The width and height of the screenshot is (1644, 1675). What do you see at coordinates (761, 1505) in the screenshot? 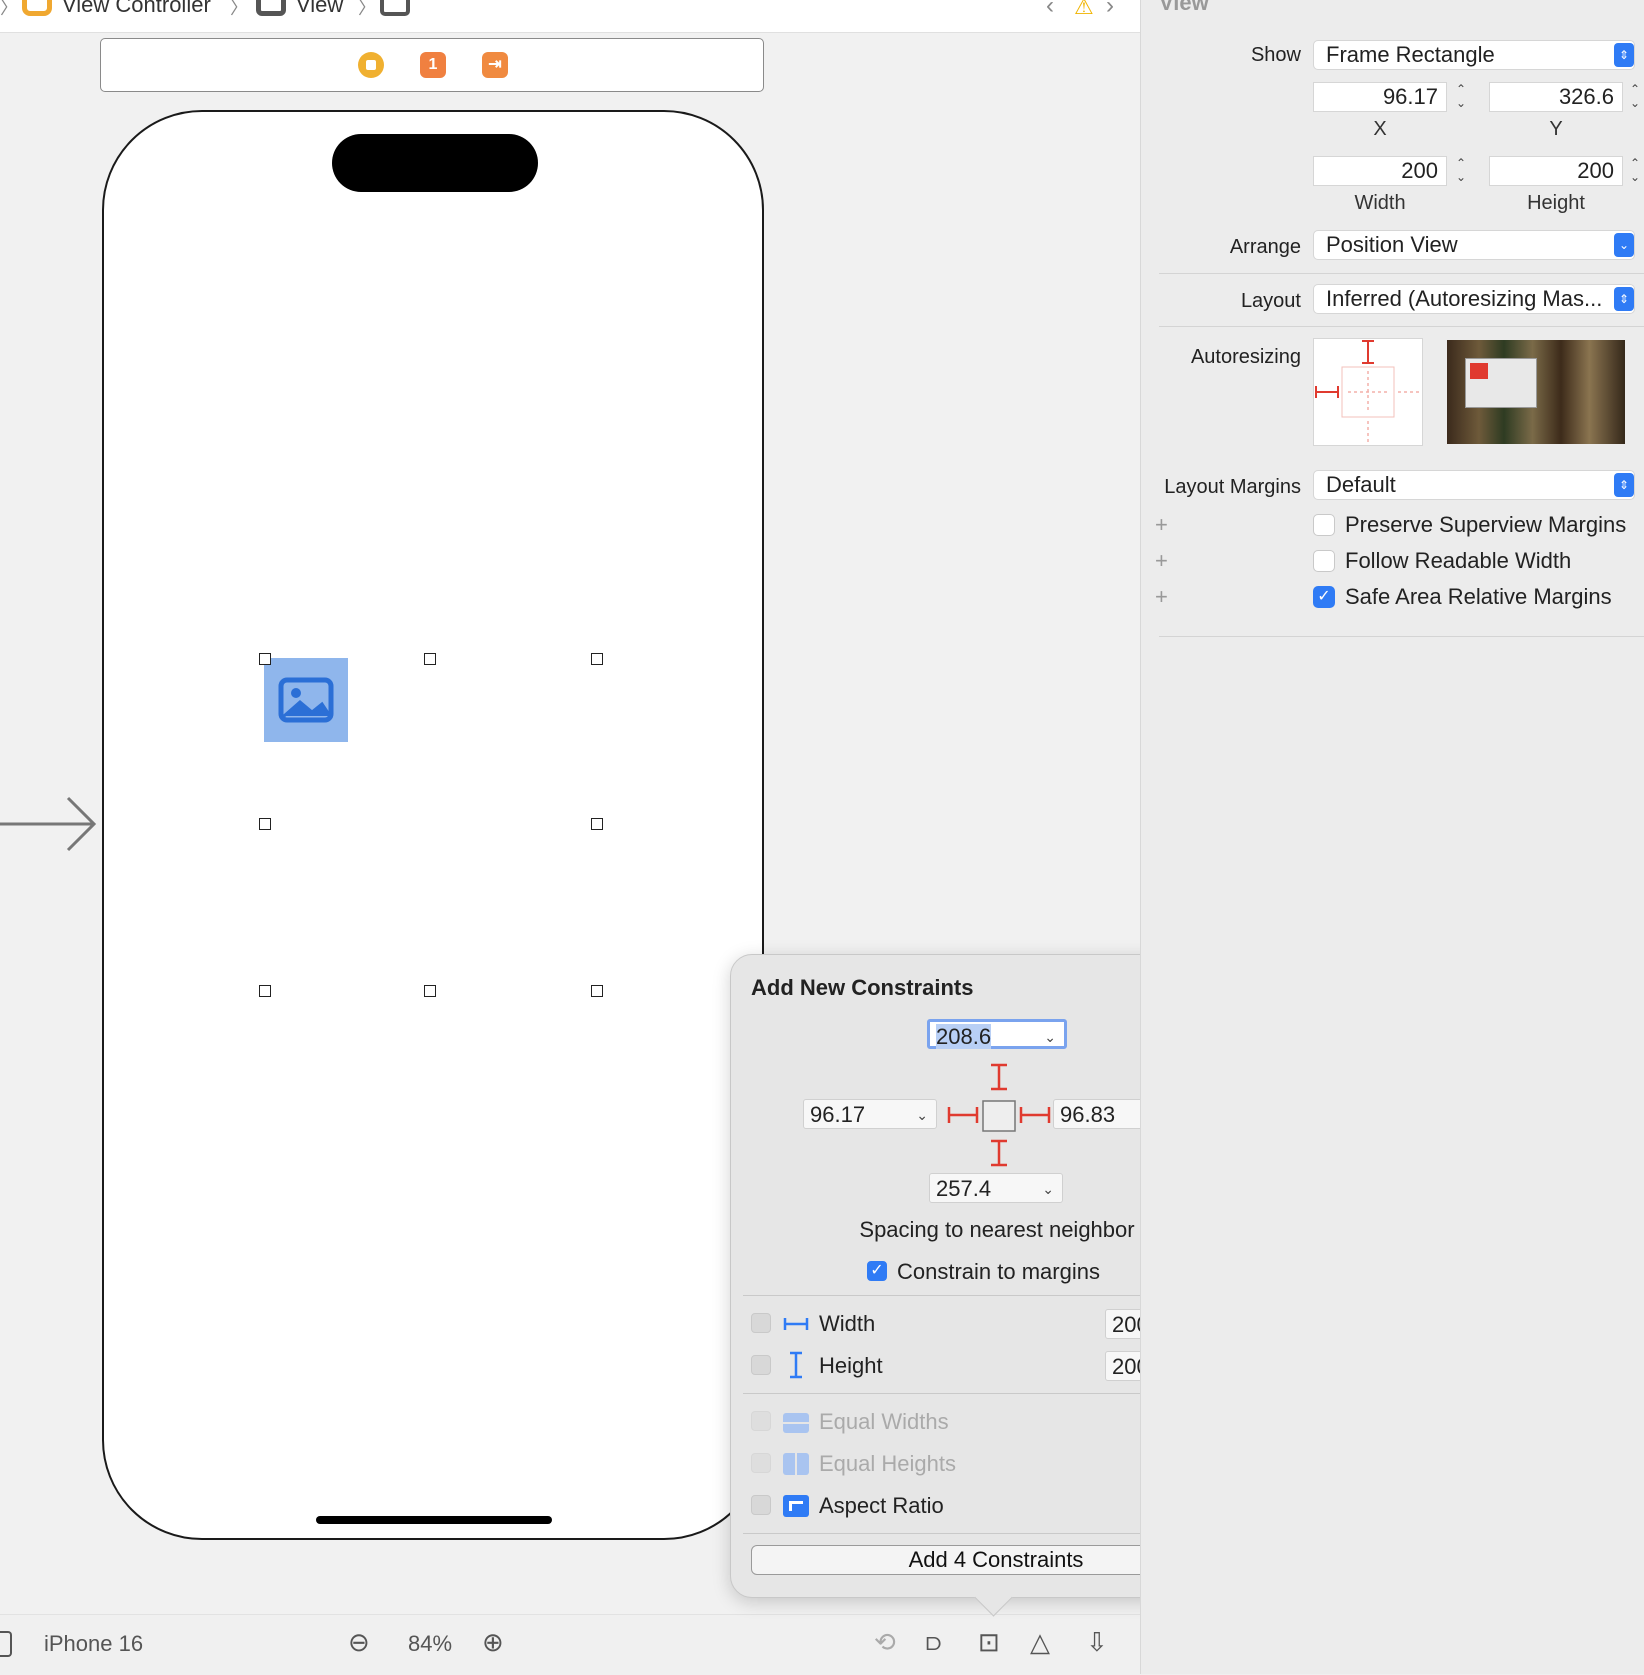
I see `aspect-ratio-checkbox` at bounding box center [761, 1505].